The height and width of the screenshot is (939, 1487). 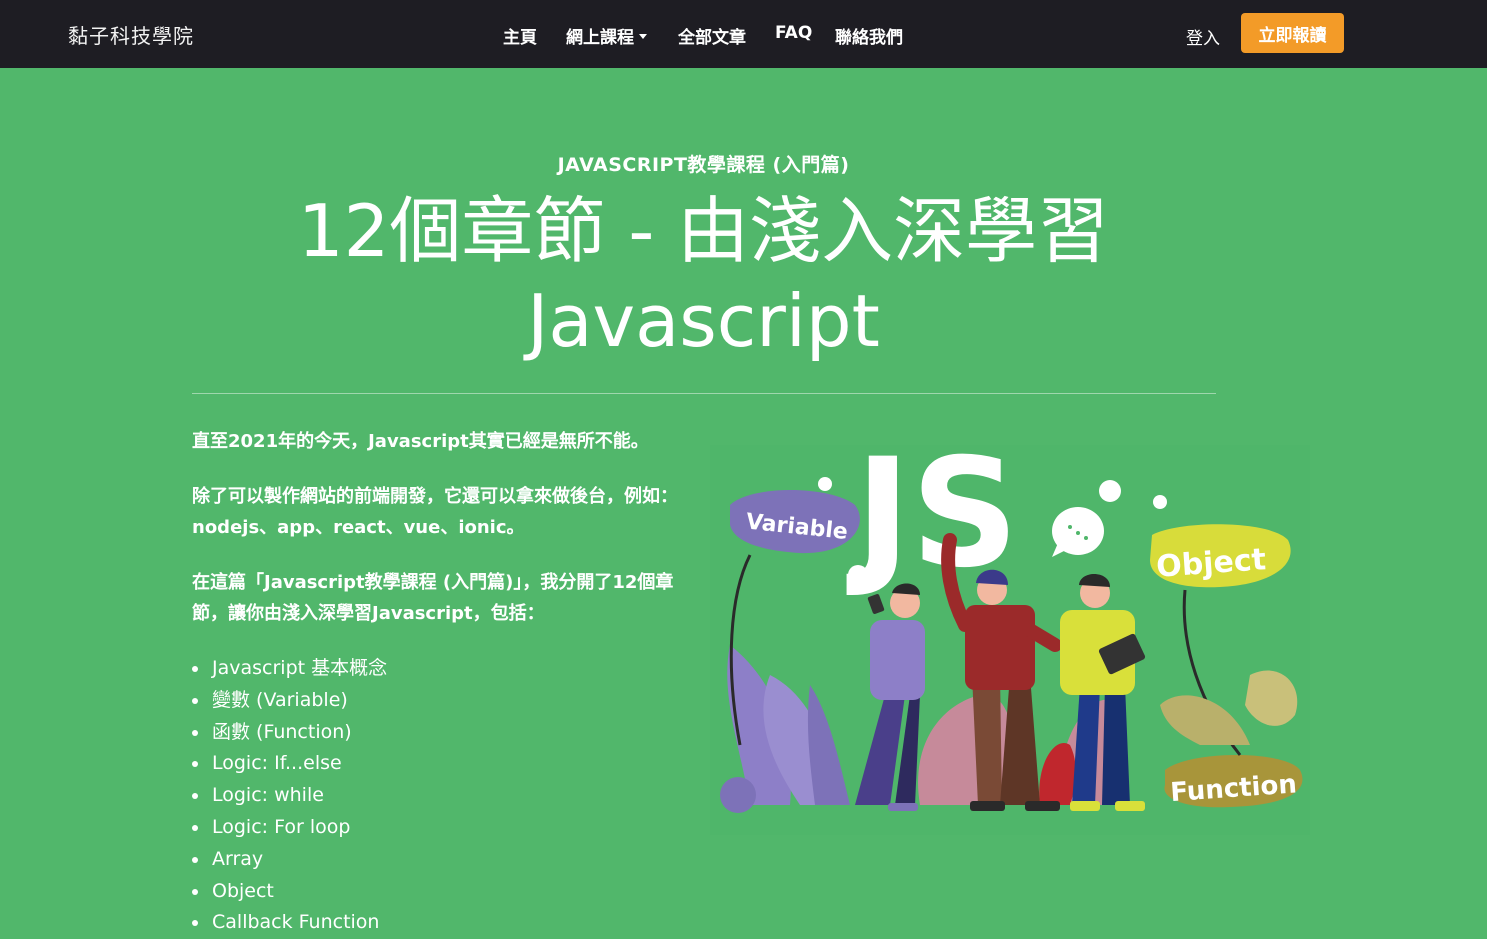 I want to click on nav-item-faq: FAQ, so click(x=793, y=33).